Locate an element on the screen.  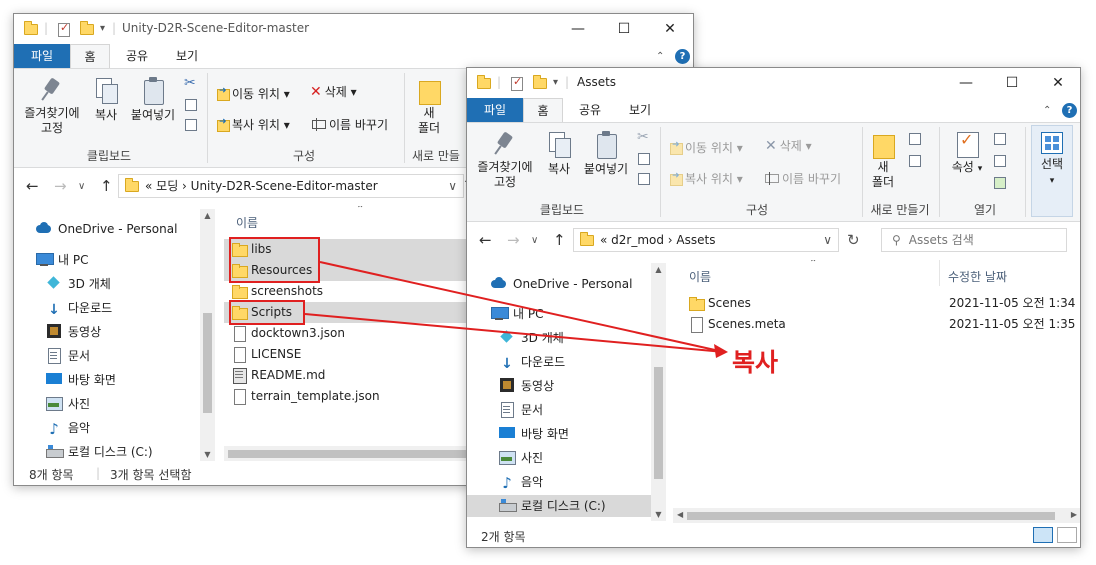
pin-quick-access-button: 즐겨찾기에 고정 is located at coordinates (52, 106).